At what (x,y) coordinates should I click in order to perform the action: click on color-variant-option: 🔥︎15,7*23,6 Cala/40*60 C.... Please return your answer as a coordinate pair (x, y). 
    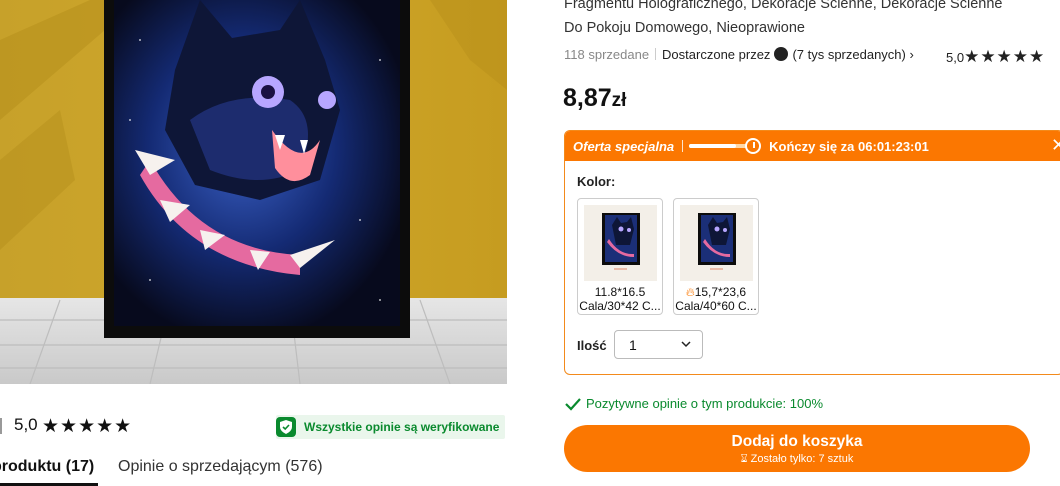
    Looking at the image, I should click on (716, 256).